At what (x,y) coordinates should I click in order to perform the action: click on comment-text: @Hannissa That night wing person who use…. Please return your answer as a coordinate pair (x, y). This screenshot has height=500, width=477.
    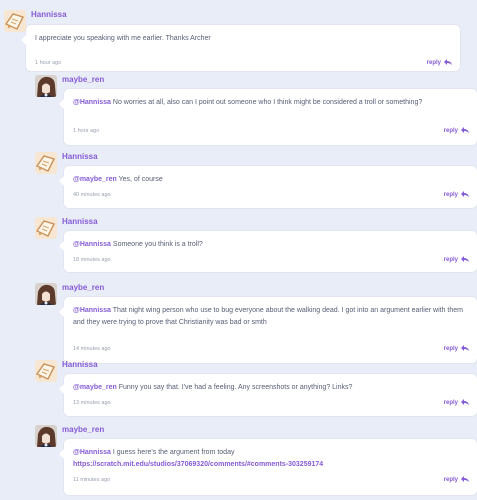
    Looking at the image, I should click on (270, 317).